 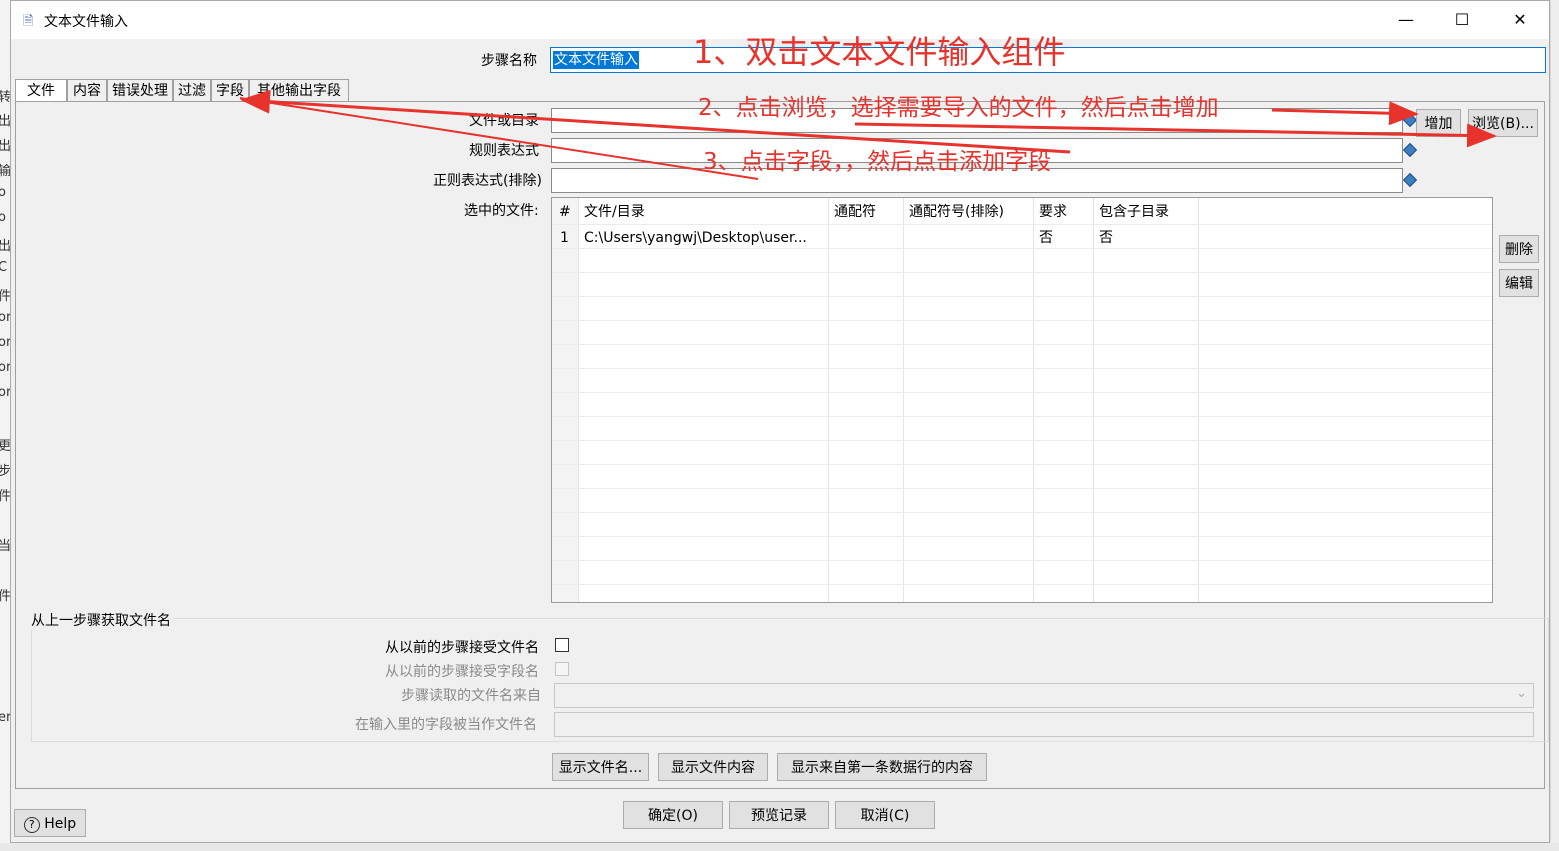 What do you see at coordinates (1175, 135) in the screenshot?
I see `arrow-to-browse` at bounding box center [1175, 135].